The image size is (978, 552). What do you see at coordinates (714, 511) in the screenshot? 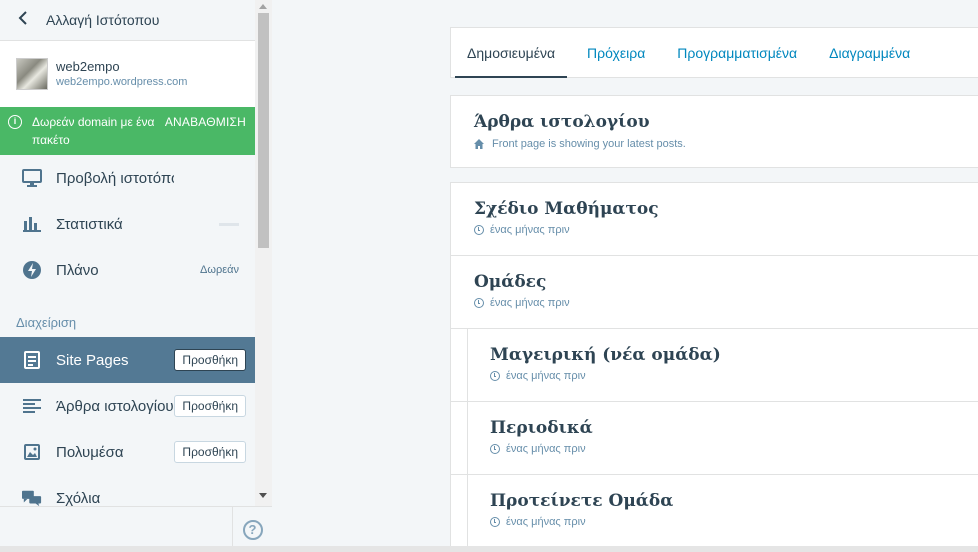
I see `list-item: Προτείνετε Ομάδα ένας μήνας πριν` at bounding box center [714, 511].